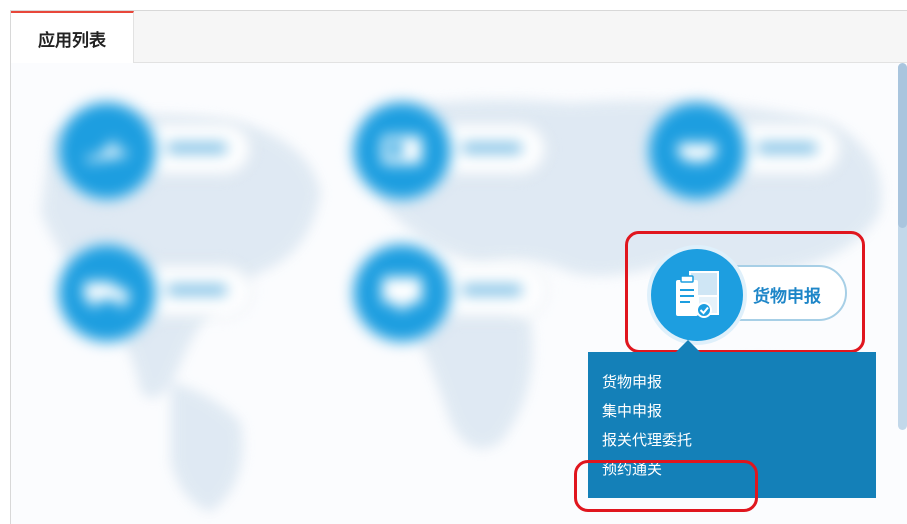 Image resolution: width=907 pixels, height=524 pixels. What do you see at coordinates (739, 382) in the screenshot?
I see `menu-item-cargo-declaration: 货物申报` at bounding box center [739, 382].